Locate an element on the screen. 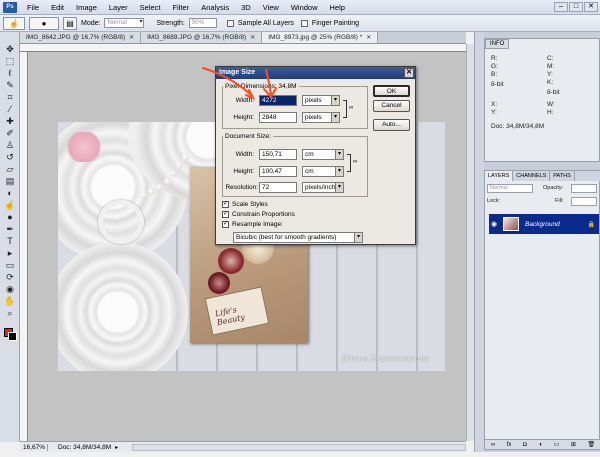 The height and width of the screenshot is (457, 600). resolution-label: Resolution: is located at coordinates (241, 187).